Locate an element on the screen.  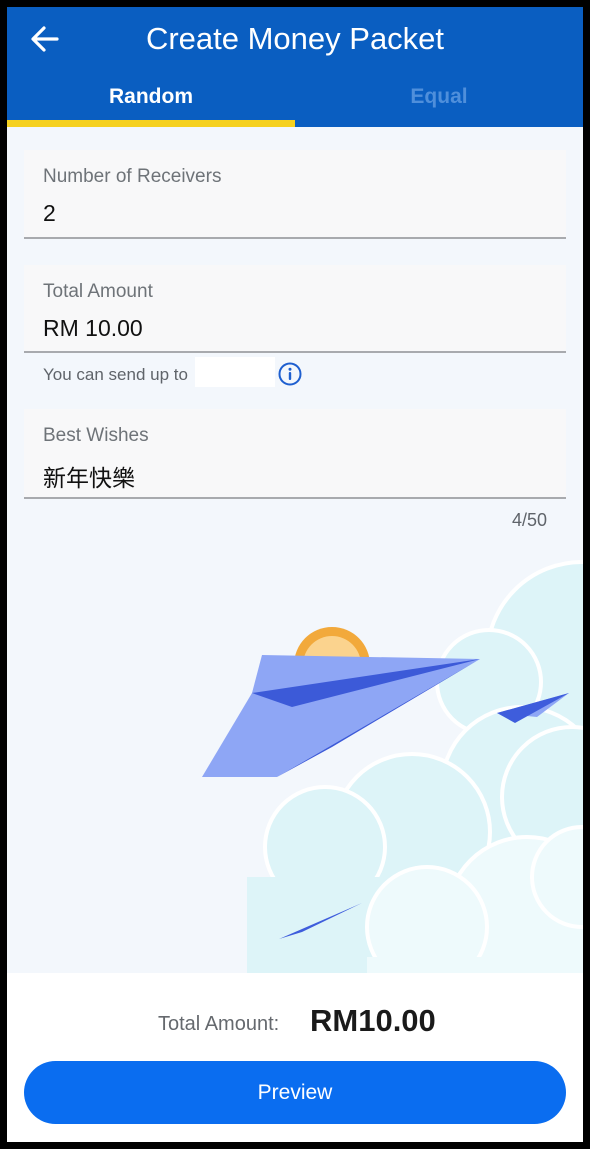
amount-input: RM 10.00 is located at coordinates (93, 328).